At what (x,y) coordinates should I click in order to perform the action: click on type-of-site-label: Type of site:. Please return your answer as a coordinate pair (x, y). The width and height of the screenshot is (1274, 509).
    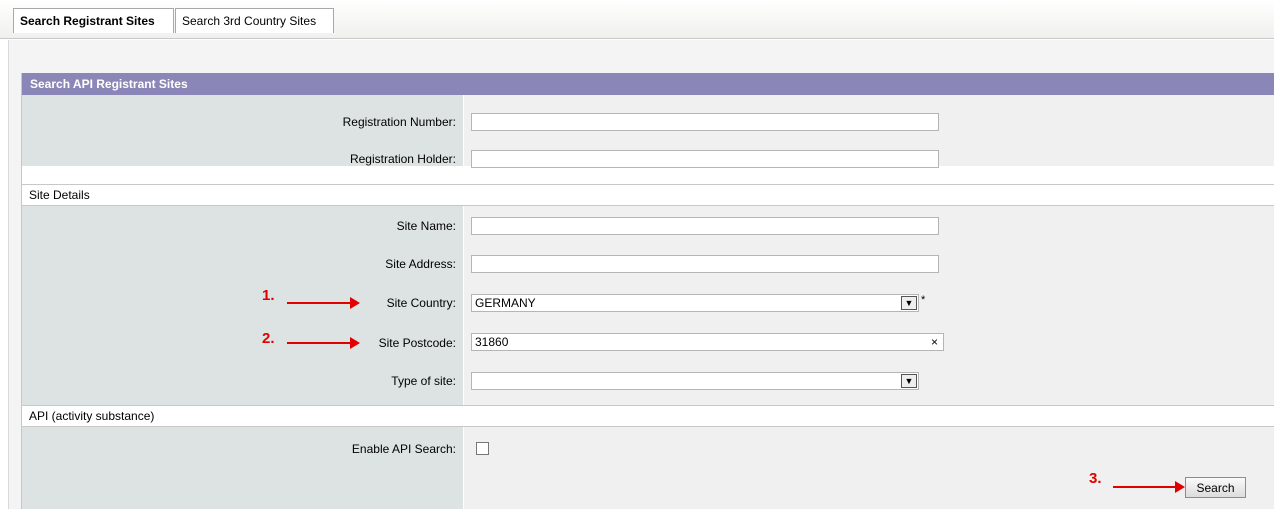
    Looking at the image, I should click on (423, 381).